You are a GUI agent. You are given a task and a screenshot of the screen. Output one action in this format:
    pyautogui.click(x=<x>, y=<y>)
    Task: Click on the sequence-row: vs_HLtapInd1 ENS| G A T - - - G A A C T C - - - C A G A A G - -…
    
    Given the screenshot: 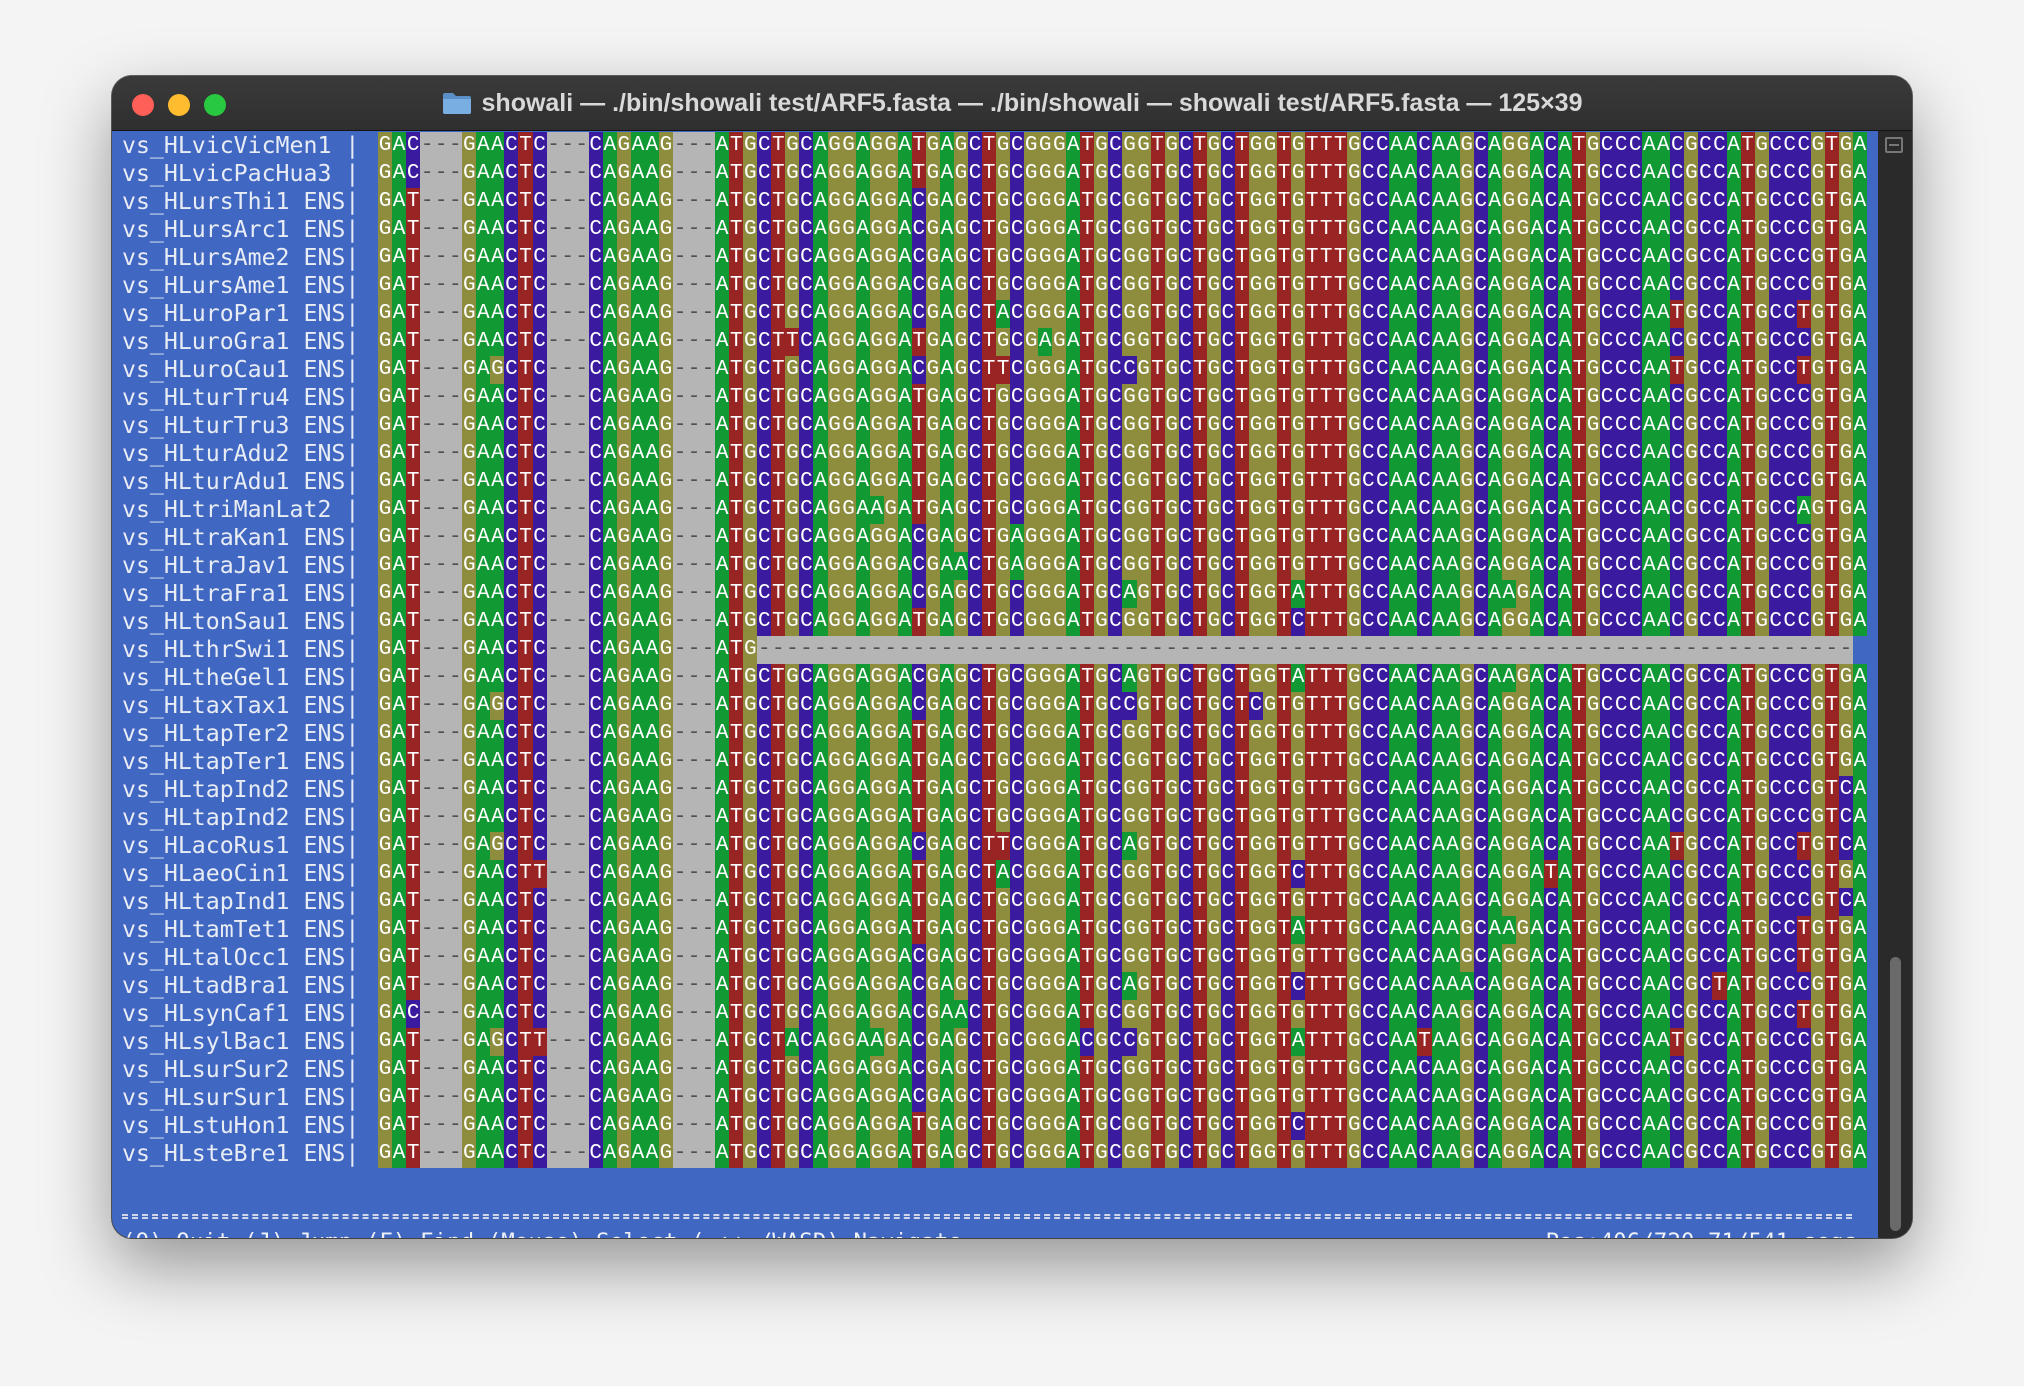 What is the action you would take?
    pyautogui.click(x=994, y=902)
    